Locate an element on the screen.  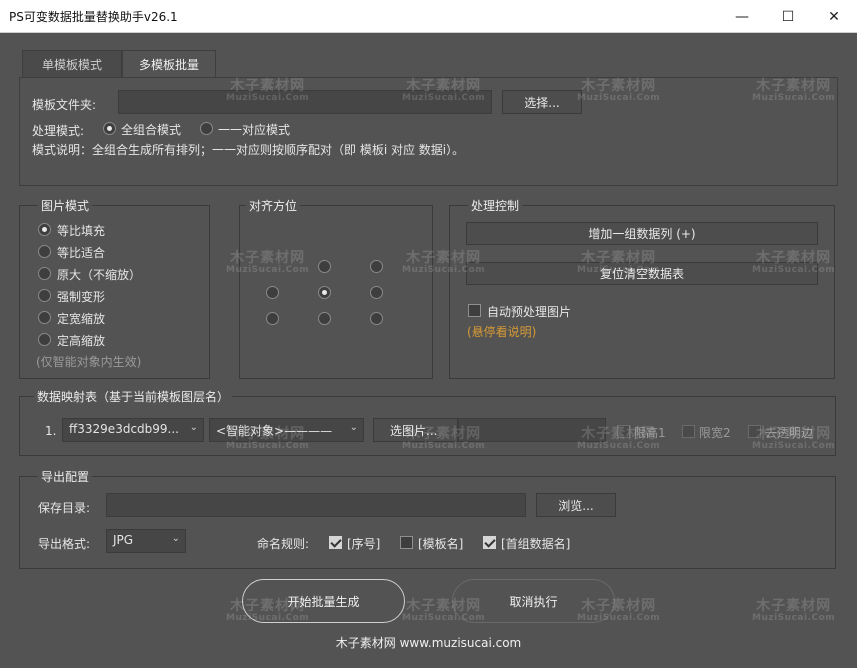
export-title: 导出配置 is located at coordinates (65, 476).